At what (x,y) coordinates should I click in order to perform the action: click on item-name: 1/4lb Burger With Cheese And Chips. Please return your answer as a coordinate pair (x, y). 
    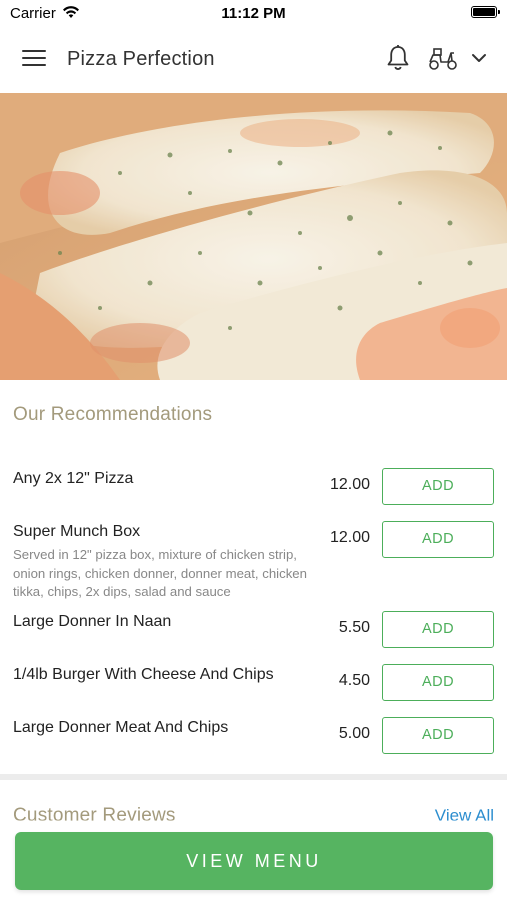
    Looking at the image, I should click on (143, 674).